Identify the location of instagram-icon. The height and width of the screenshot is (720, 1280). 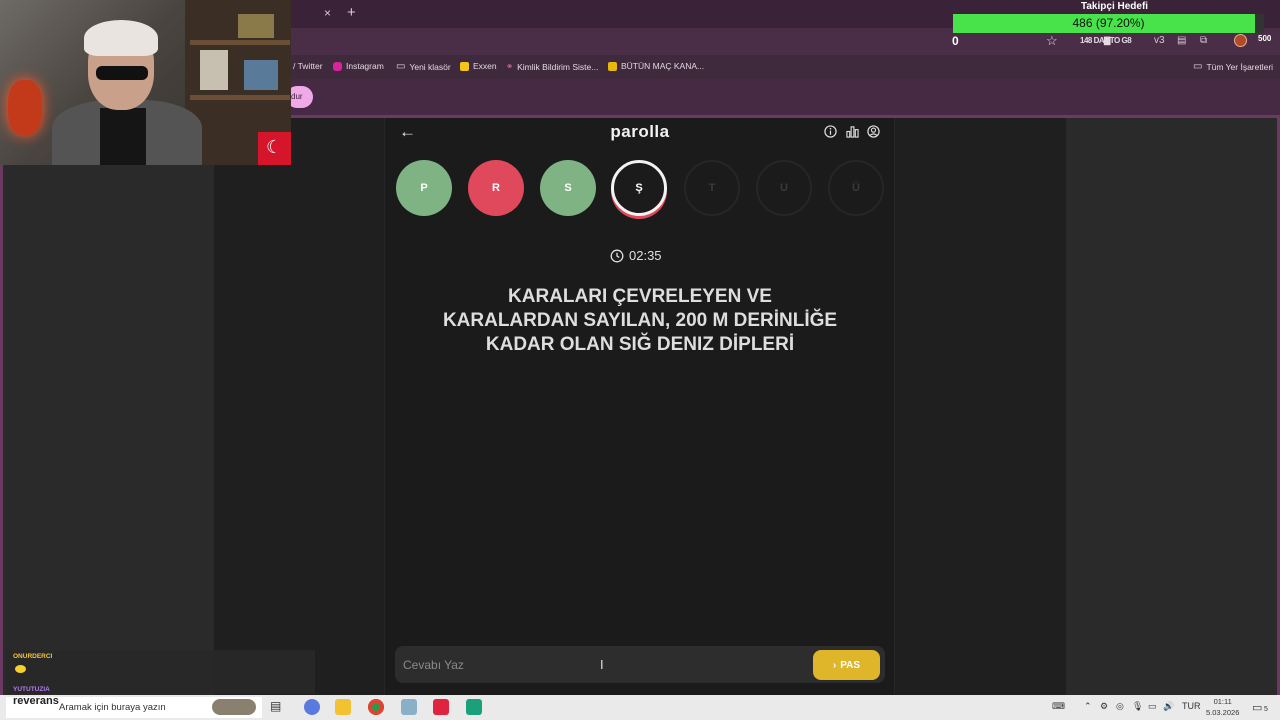
(337, 66).